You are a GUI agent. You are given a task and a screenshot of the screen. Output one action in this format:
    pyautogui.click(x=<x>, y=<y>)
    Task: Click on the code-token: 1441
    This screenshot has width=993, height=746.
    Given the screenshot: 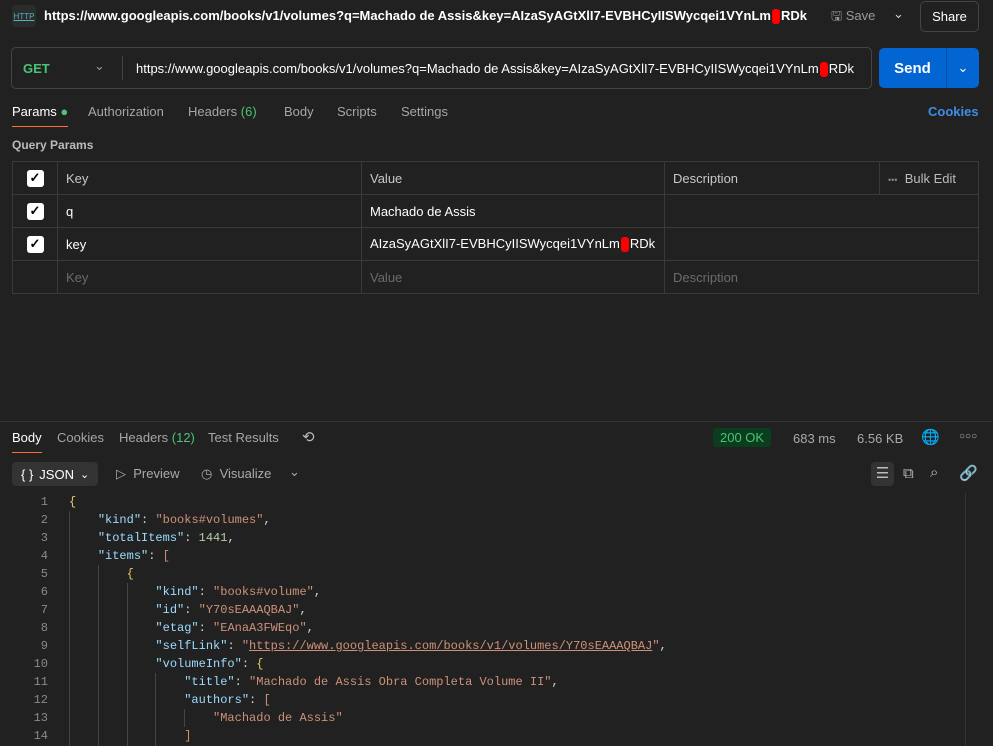 What is the action you would take?
    pyautogui.click(x=213, y=538)
    